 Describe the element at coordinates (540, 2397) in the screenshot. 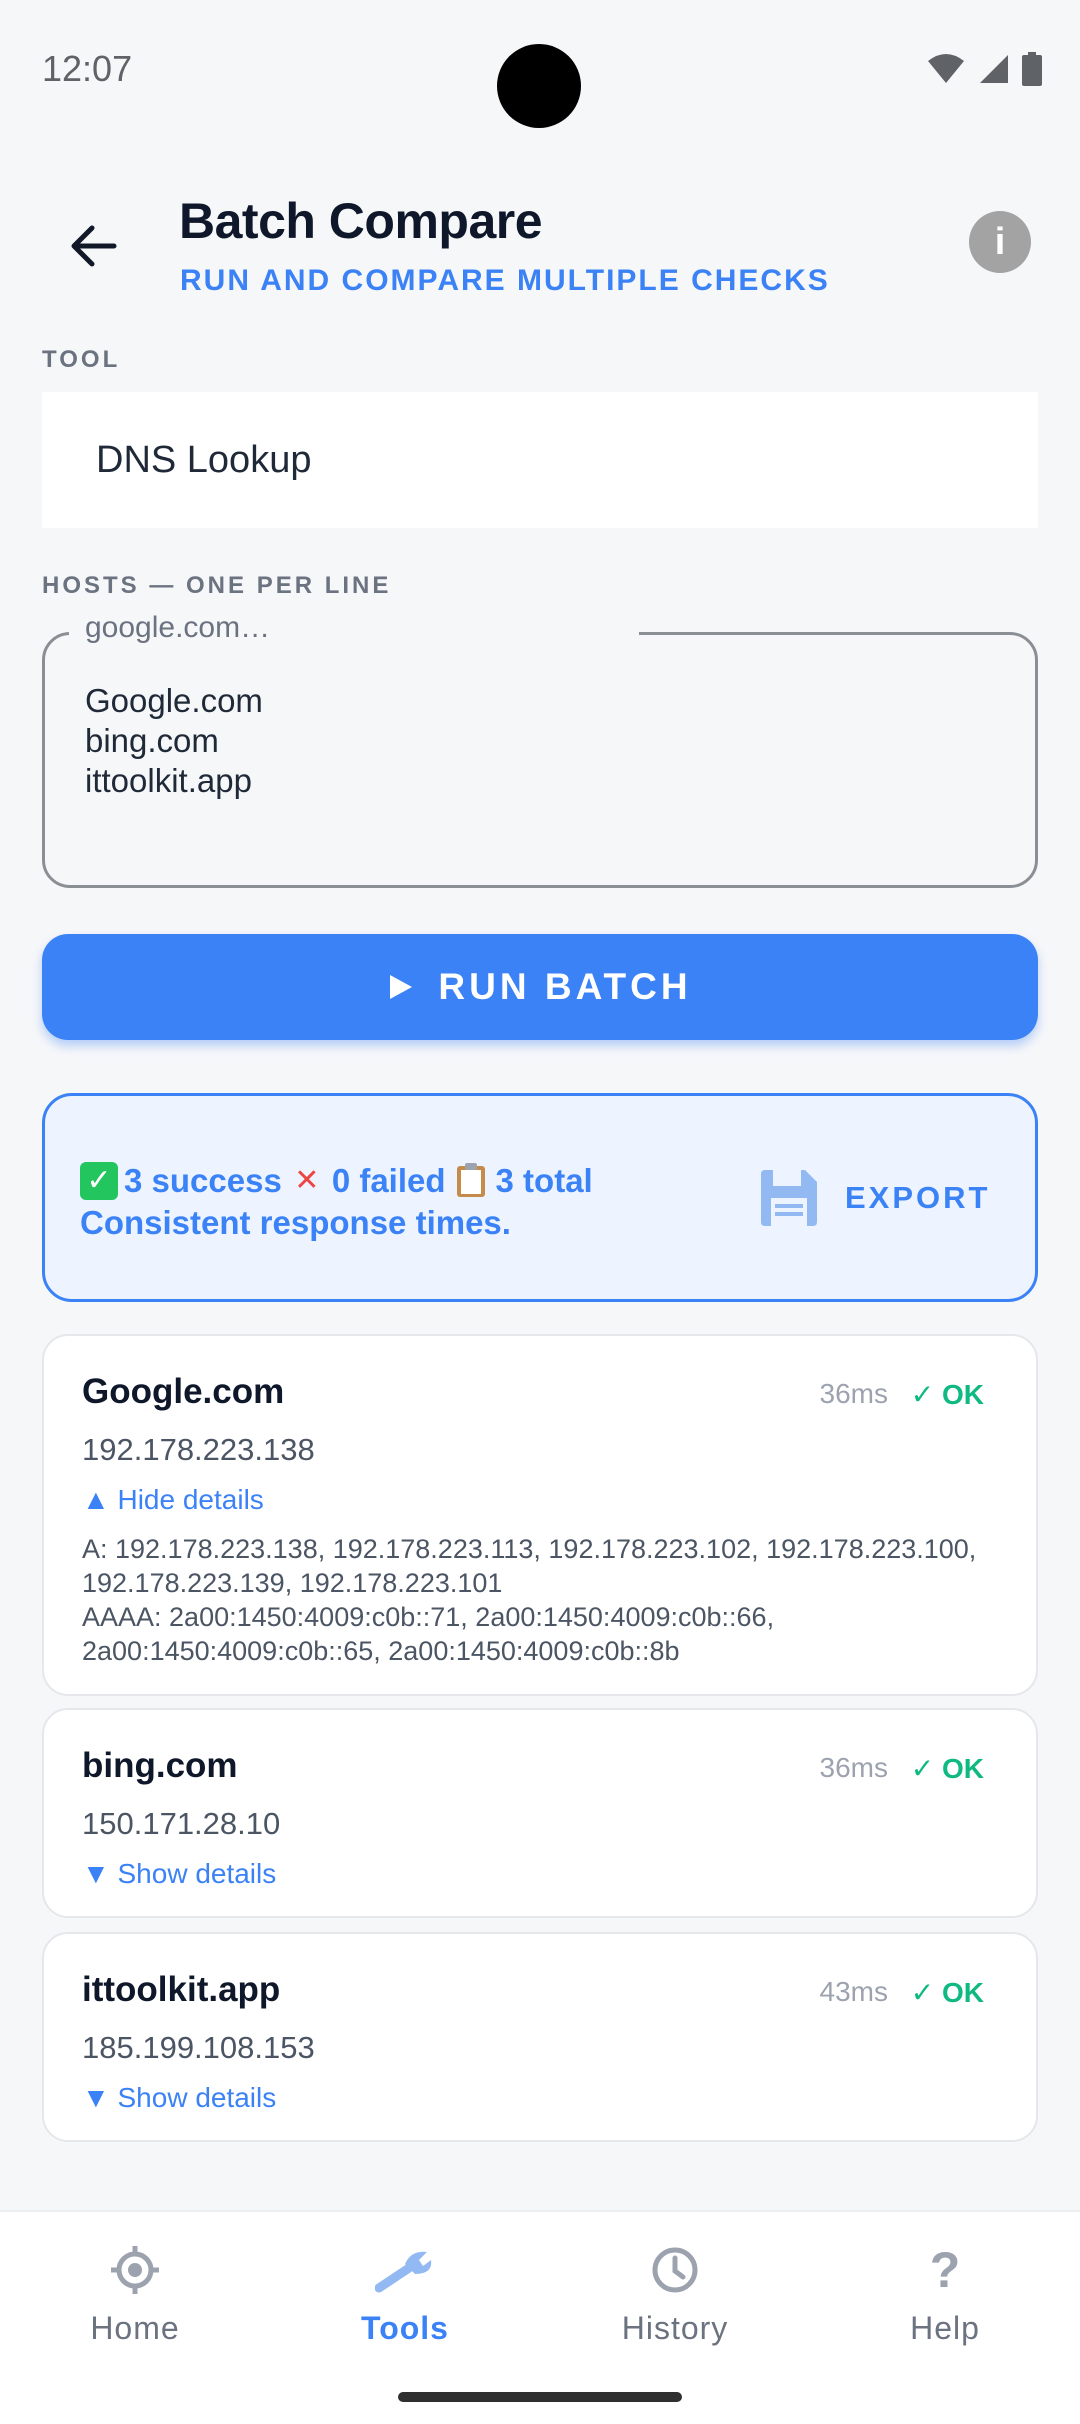

I see `home-indicator` at that location.